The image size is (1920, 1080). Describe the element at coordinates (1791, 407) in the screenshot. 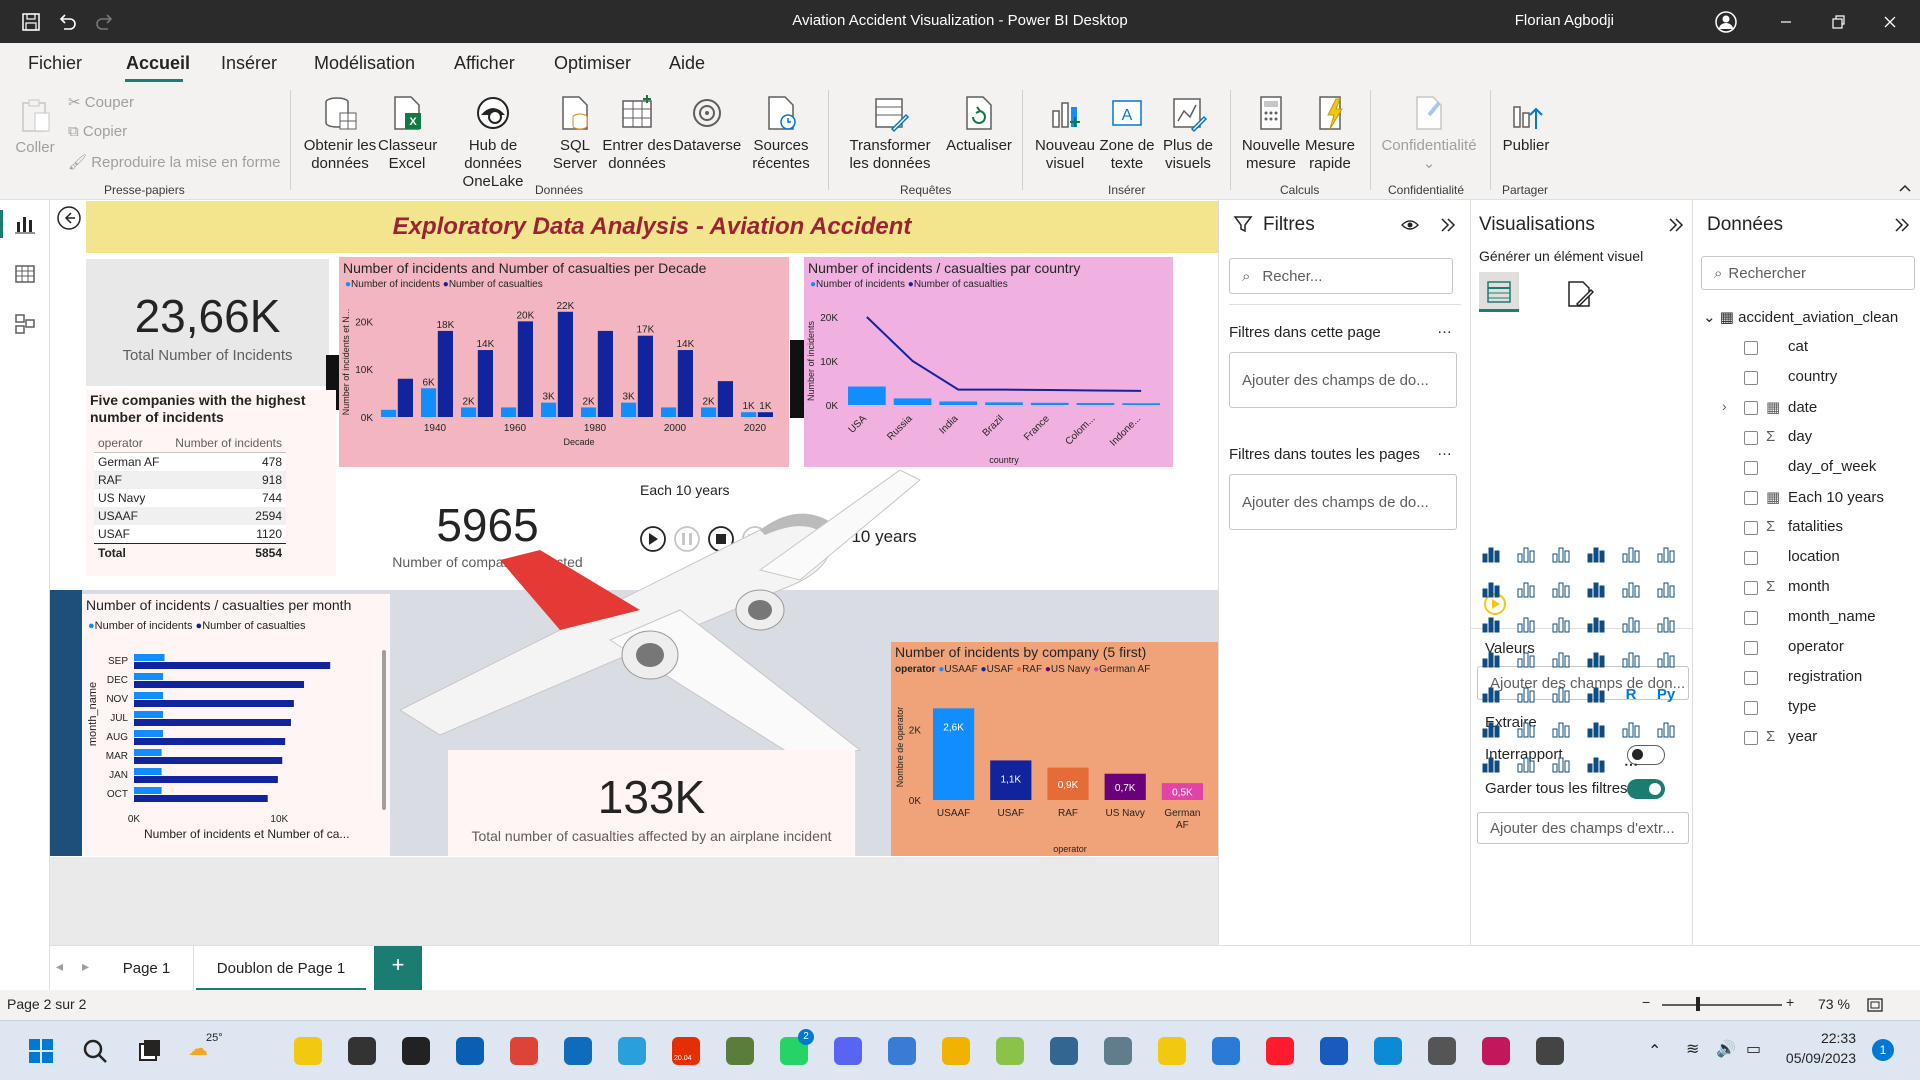

I see `field-item: ▦ date` at that location.